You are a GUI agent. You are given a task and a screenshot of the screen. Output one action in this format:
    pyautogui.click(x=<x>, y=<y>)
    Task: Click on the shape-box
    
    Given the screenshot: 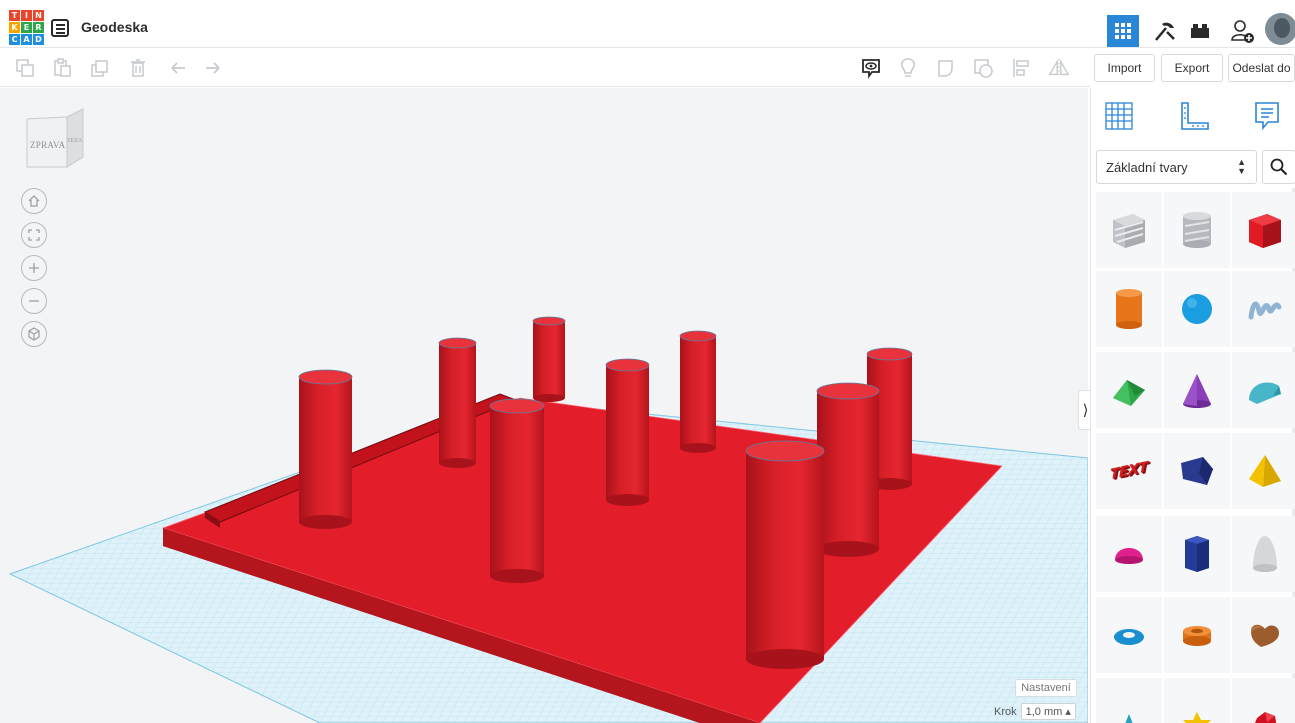 What is the action you would take?
    pyautogui.click(x=1263, y=230)
    